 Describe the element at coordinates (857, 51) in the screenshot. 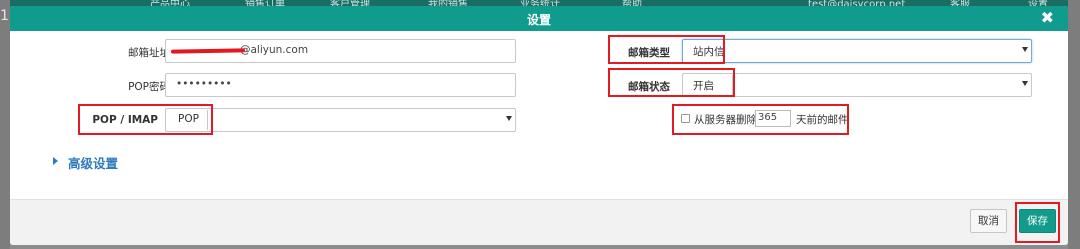

I see `mailbox-type-select: 站内信` at that location.